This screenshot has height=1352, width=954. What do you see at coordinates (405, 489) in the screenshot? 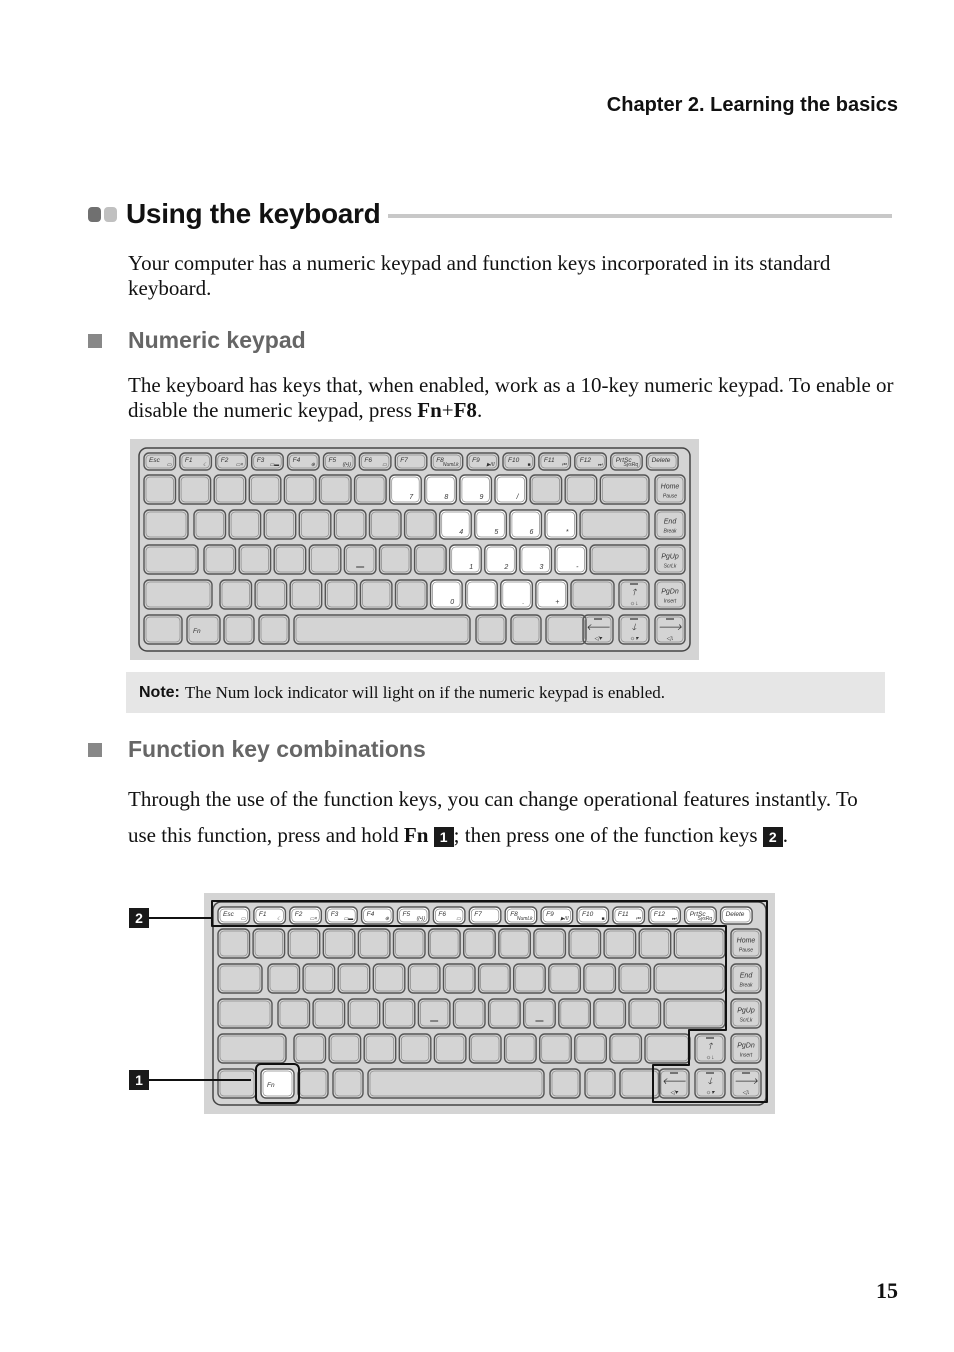
I see `key: 7` at bounding box center [405, 489].